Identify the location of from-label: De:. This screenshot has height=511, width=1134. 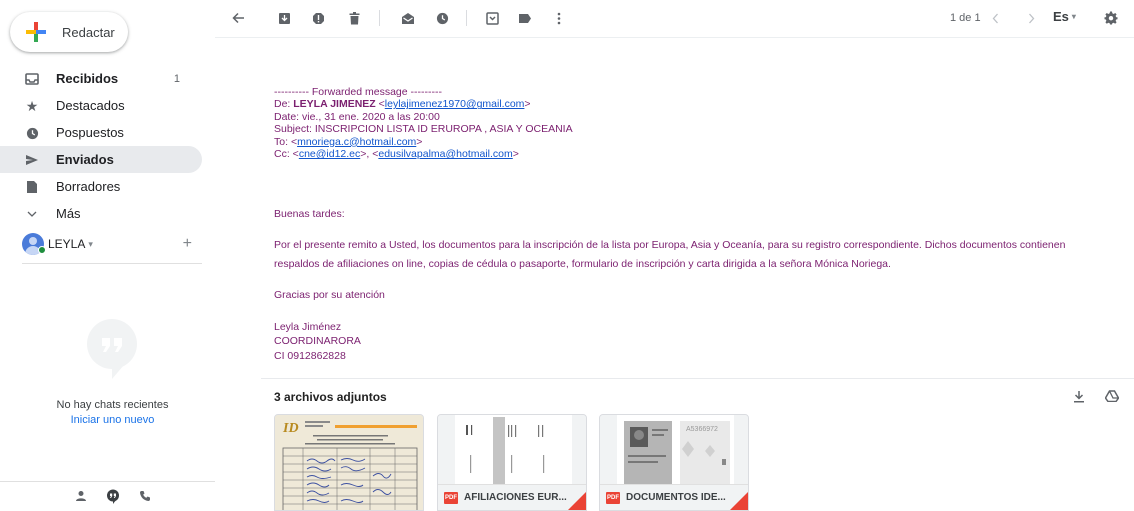
(284, 104).